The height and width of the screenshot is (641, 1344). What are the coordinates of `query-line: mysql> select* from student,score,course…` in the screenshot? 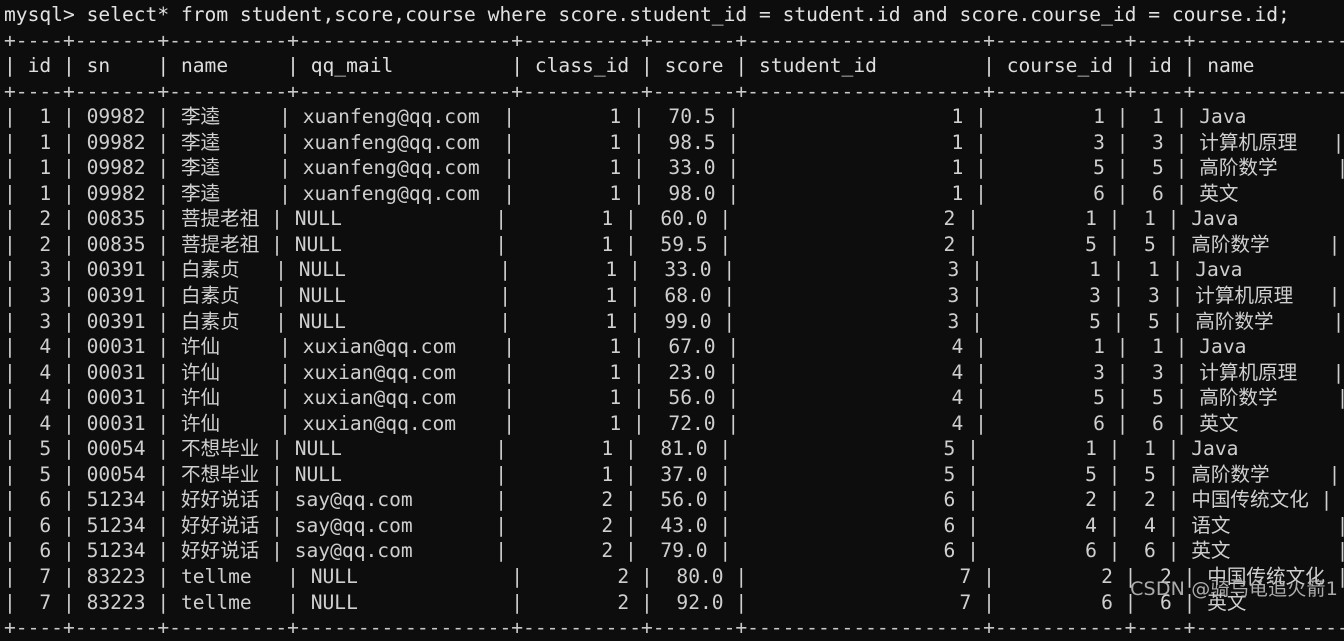 It's located at (647, 14).